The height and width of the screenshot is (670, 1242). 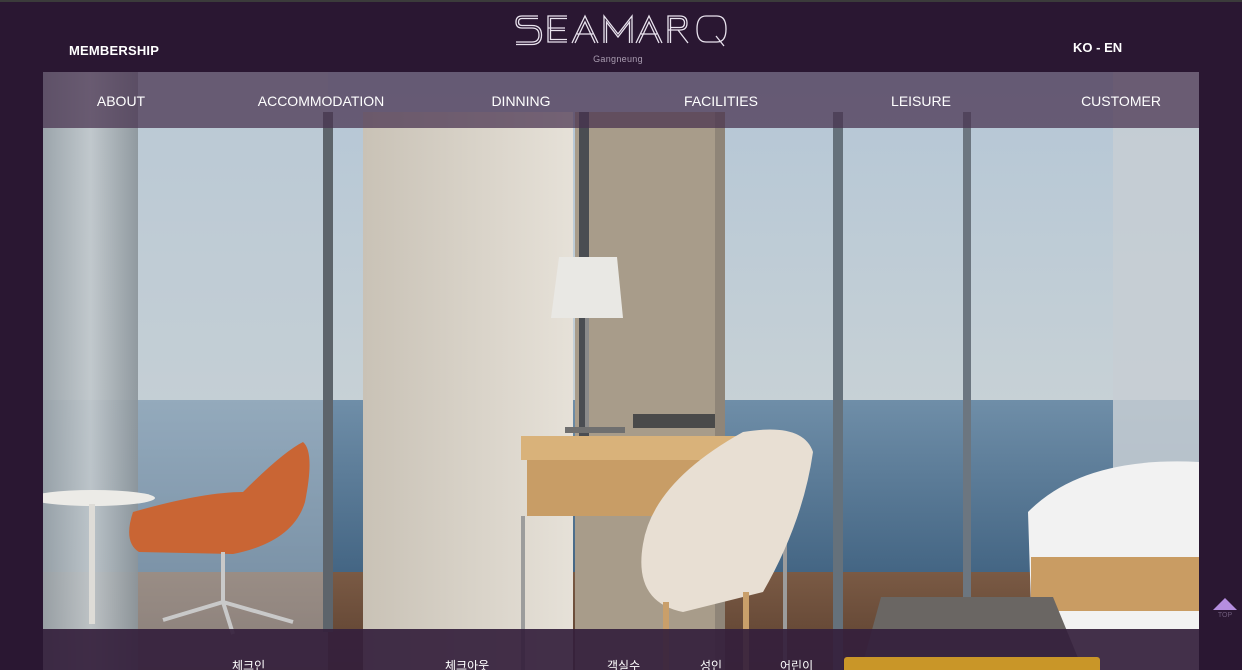 What do you see at coordinates (121, 101) in the screenshot?
I see `nav-item-about: ABOUT` at bounding box center [121, 101].